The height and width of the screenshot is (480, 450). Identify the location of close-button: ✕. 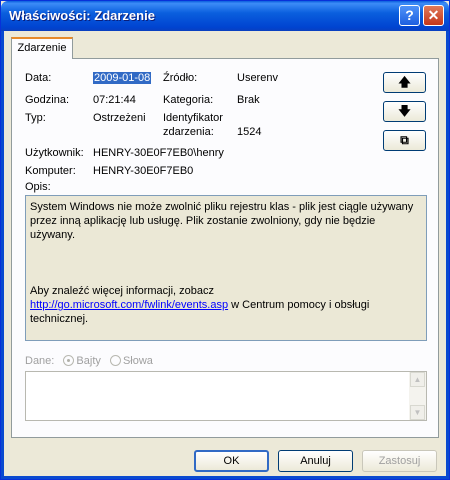
(433, 15).